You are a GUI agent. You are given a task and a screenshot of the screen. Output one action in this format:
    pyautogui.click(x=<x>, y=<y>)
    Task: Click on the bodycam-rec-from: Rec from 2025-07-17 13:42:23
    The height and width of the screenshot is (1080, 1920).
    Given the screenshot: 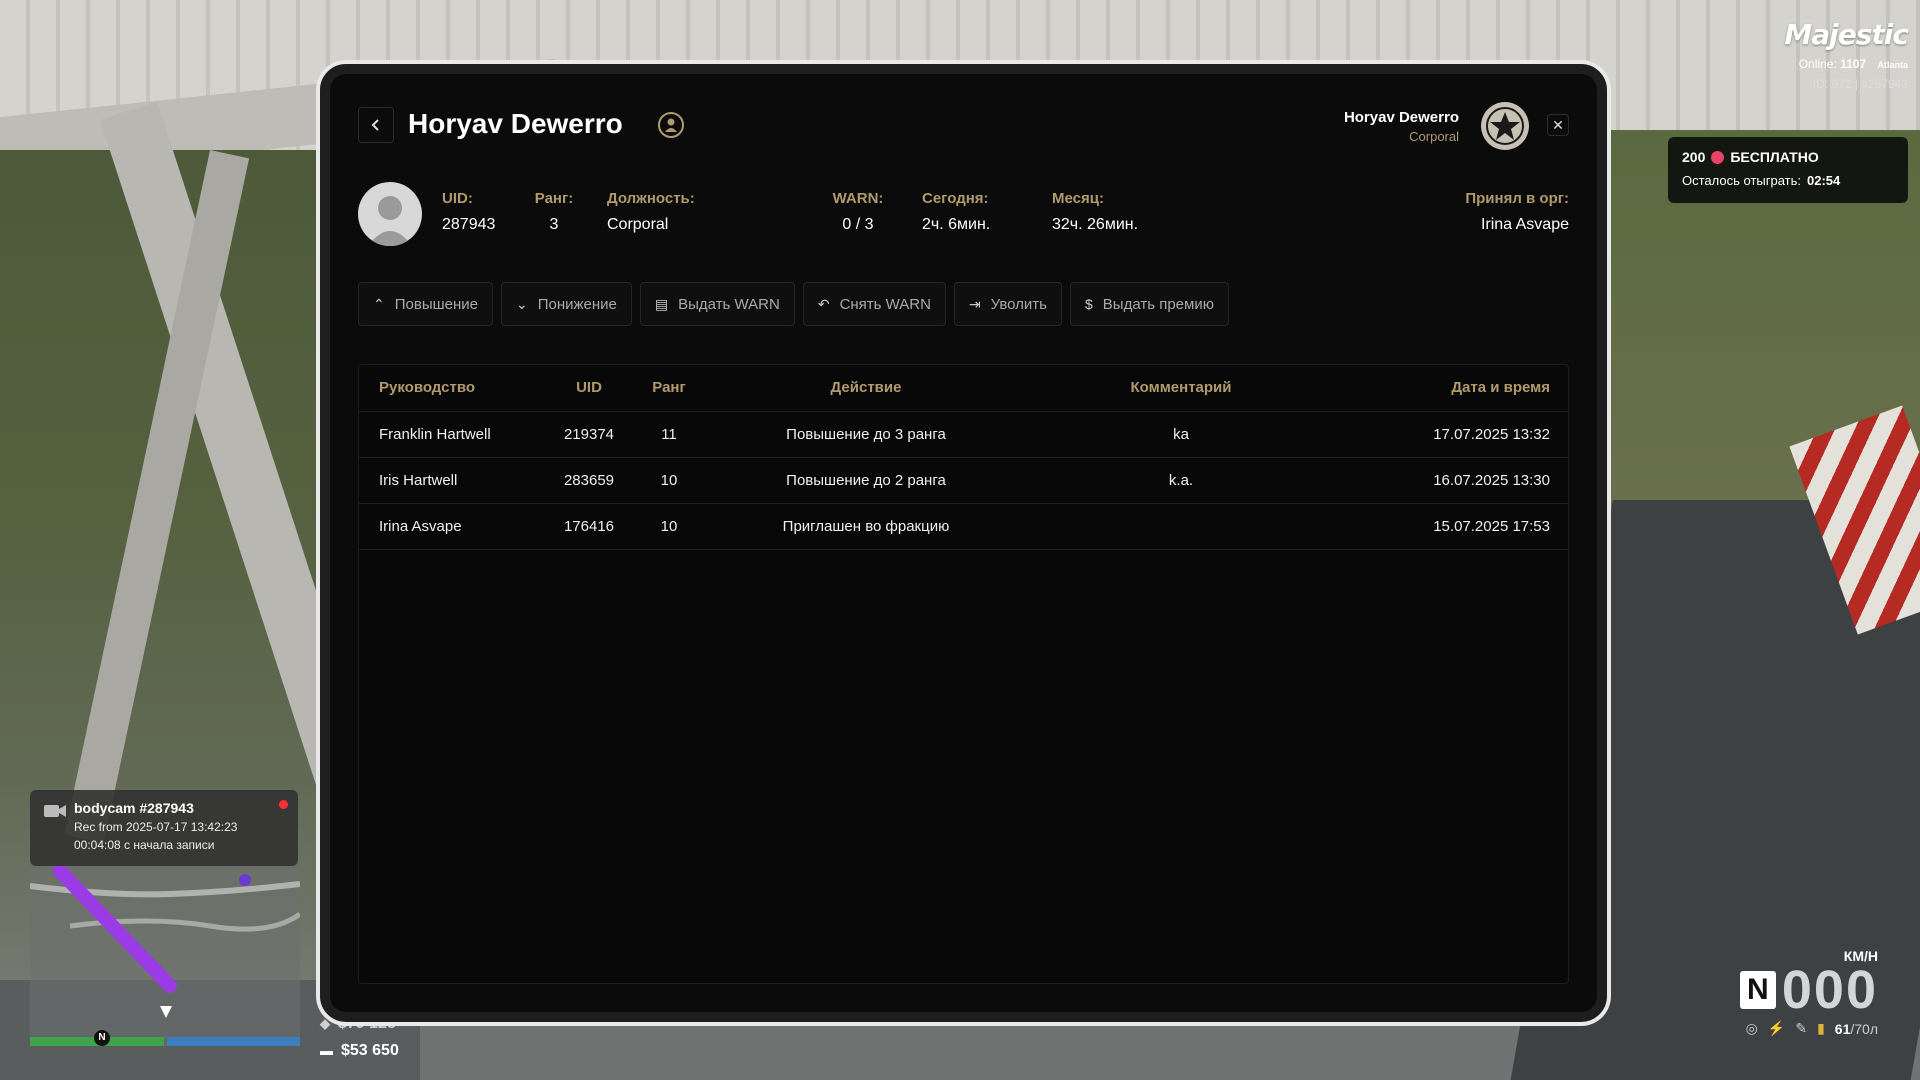 What is the action you would take?
    pyautogui.click(x=156, y=827)
    